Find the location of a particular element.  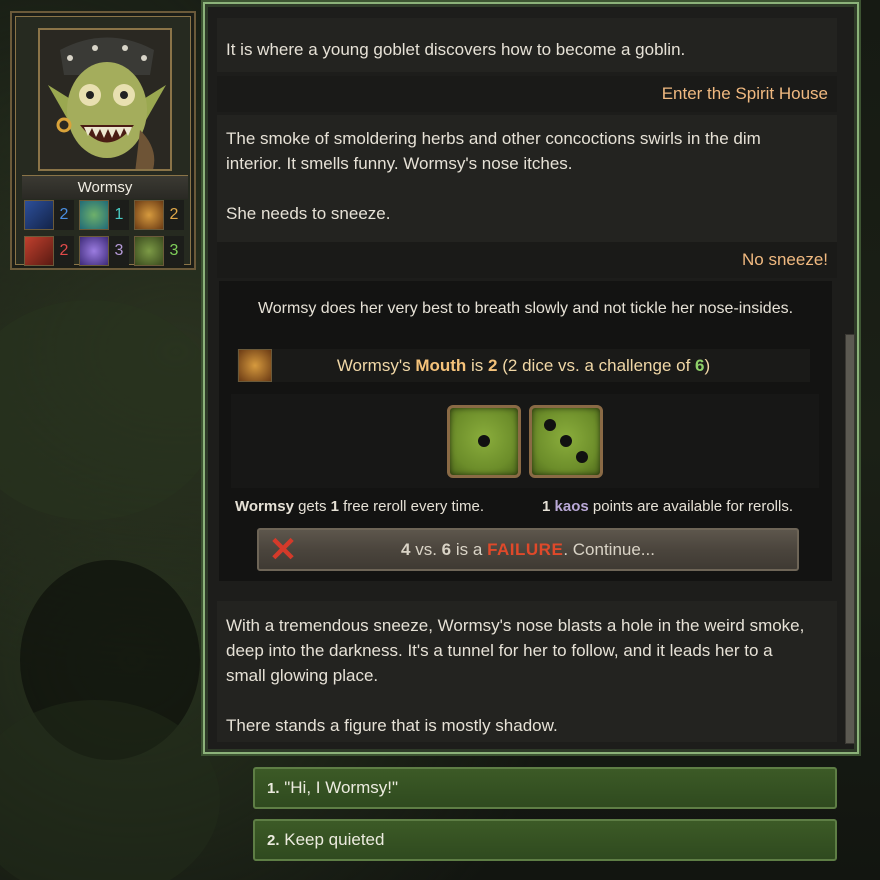

reroll-name: Wormsy is located at coordinates (264, 506).